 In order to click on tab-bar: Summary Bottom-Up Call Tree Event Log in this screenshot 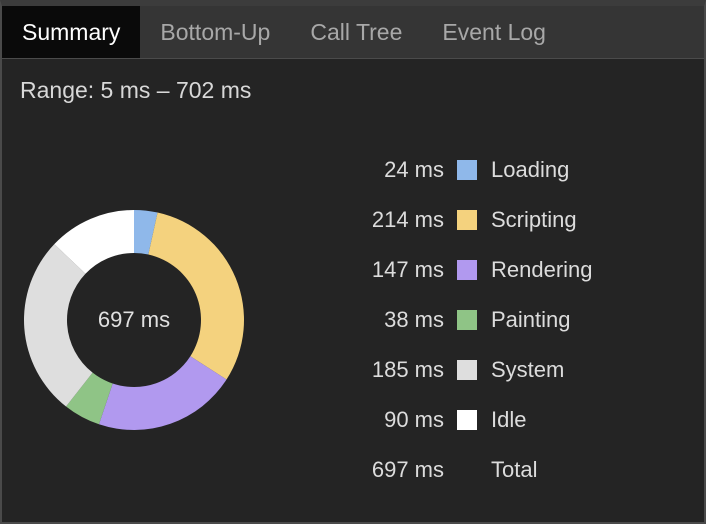, I will do `click(353, 32)`.